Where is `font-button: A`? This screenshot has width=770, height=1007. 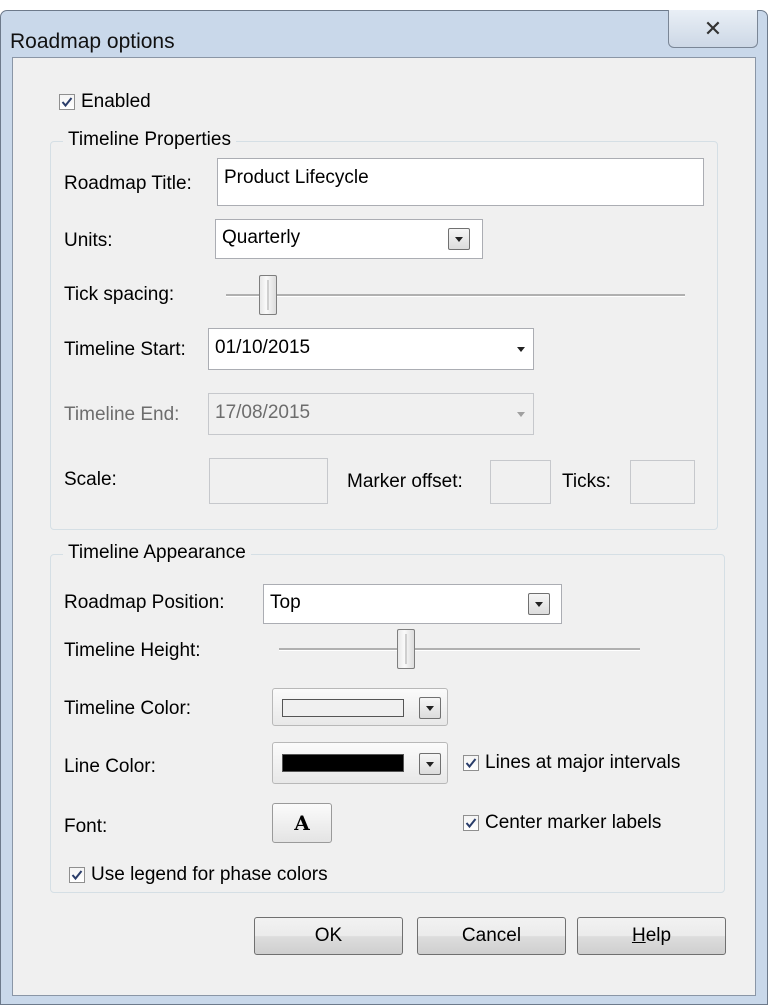
font-button: A is located at coordinates (302, 823).